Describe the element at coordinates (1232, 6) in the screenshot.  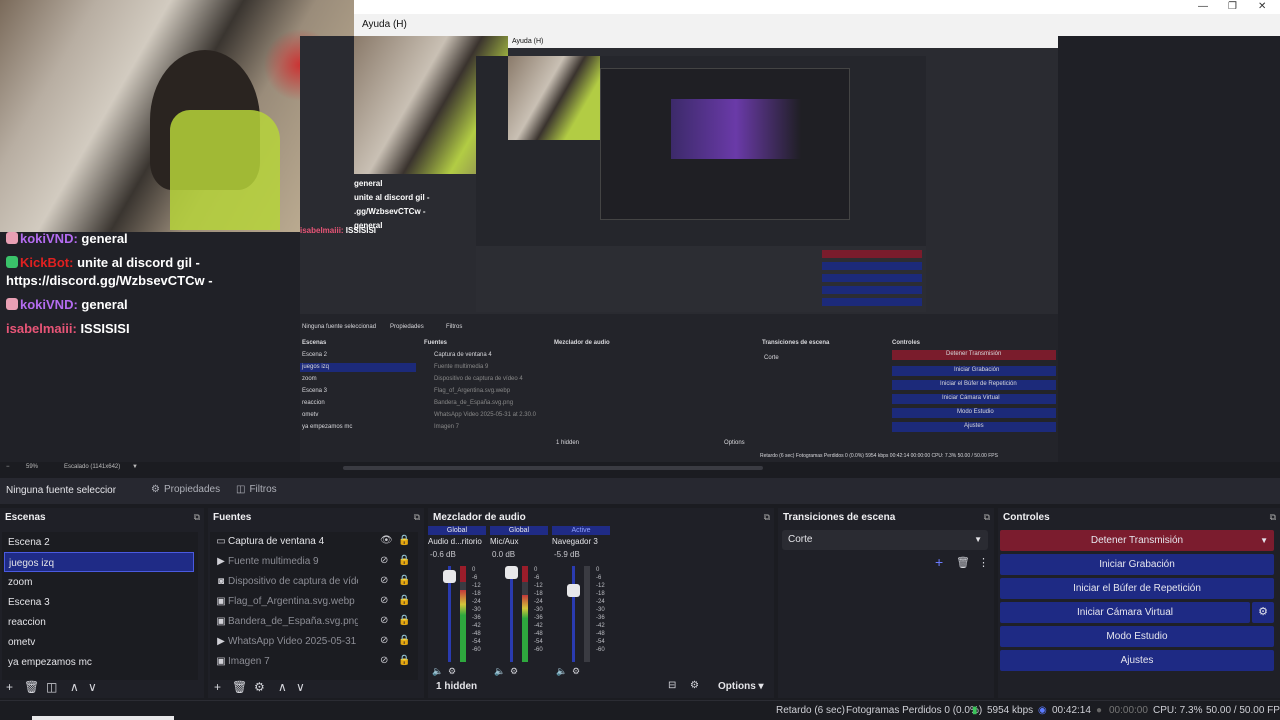
I see `restore-icon: ❐` at that location.